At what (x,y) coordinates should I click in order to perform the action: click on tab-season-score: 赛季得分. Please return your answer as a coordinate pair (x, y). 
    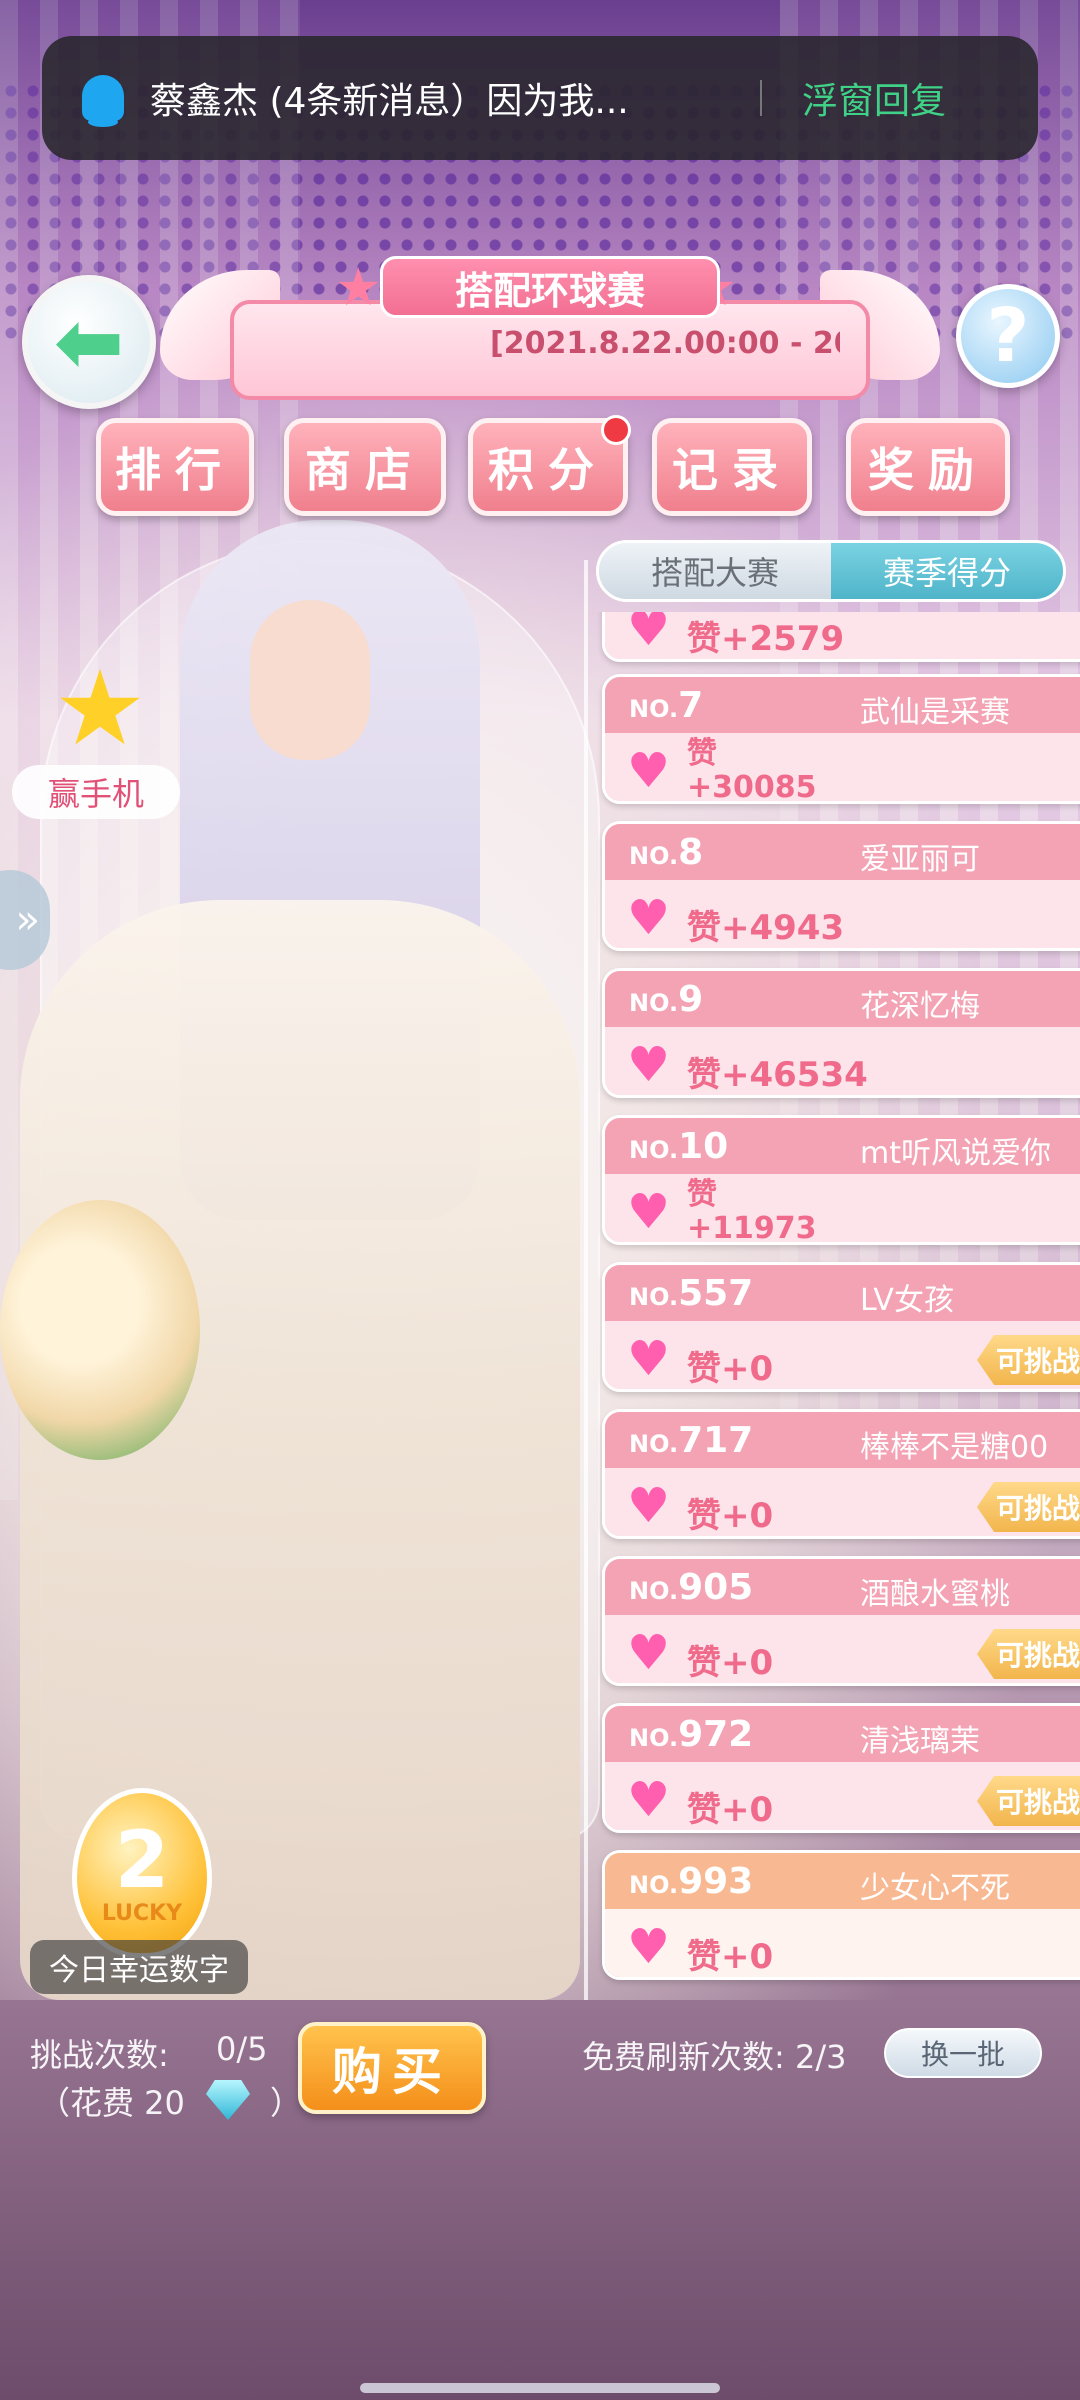
    Looking at the image, I should click on (947, 571).